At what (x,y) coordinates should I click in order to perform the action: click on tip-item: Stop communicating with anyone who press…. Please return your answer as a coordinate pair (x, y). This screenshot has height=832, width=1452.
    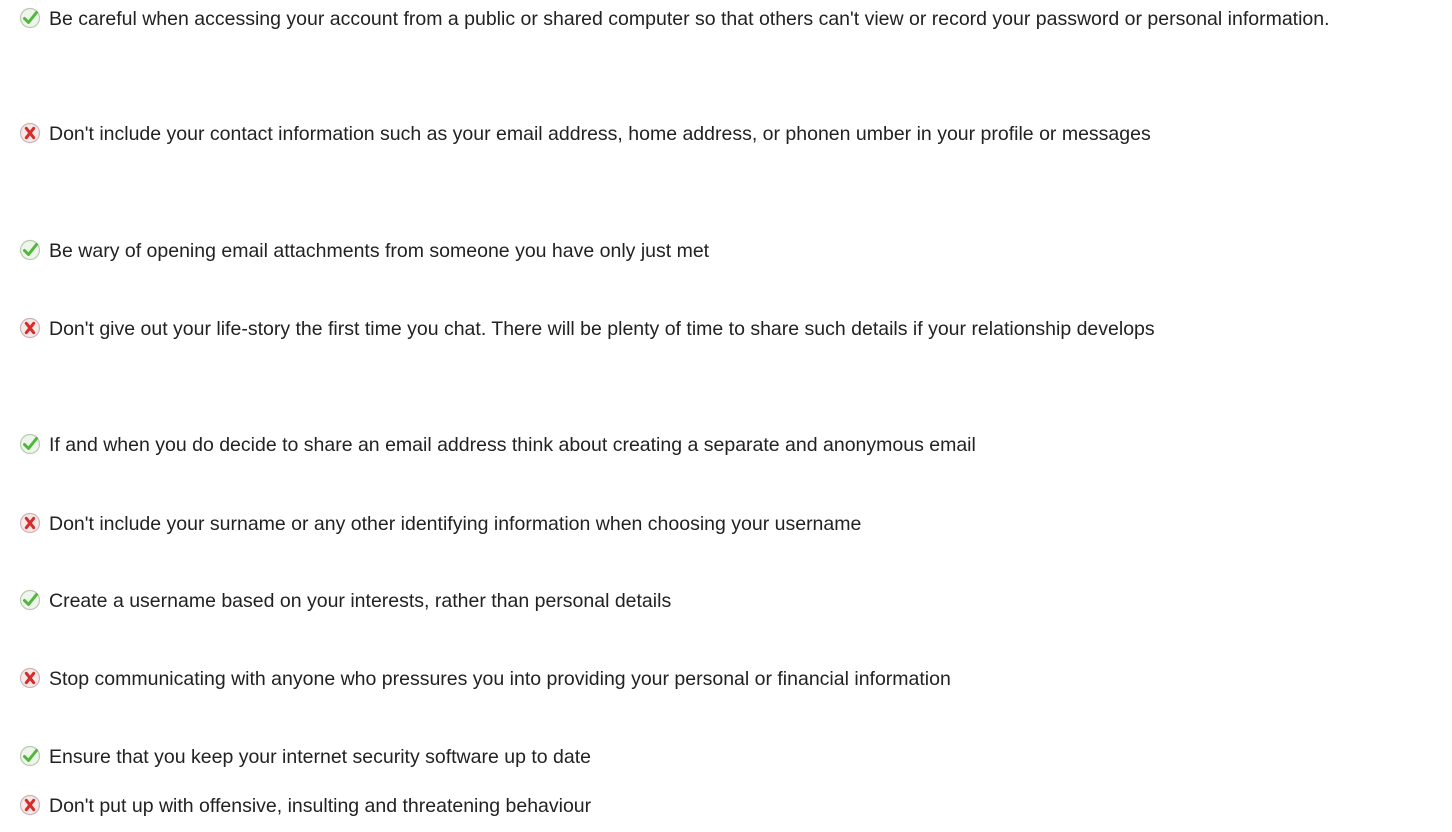
    Looking at the image, I should click on (733, 679).